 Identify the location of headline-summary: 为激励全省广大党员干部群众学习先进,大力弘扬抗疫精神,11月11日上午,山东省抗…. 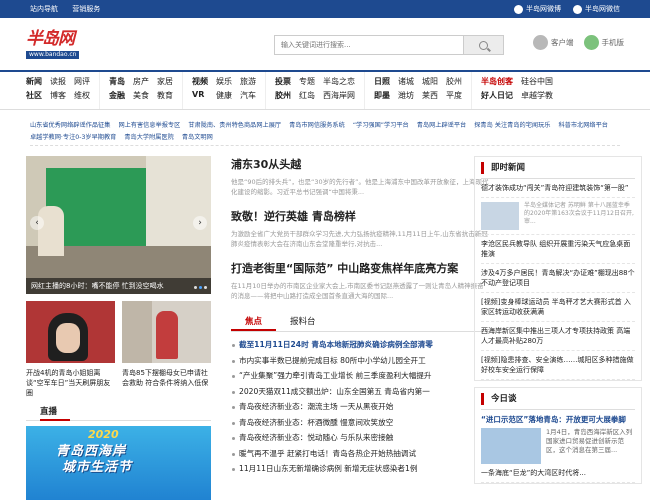
(359, 239).